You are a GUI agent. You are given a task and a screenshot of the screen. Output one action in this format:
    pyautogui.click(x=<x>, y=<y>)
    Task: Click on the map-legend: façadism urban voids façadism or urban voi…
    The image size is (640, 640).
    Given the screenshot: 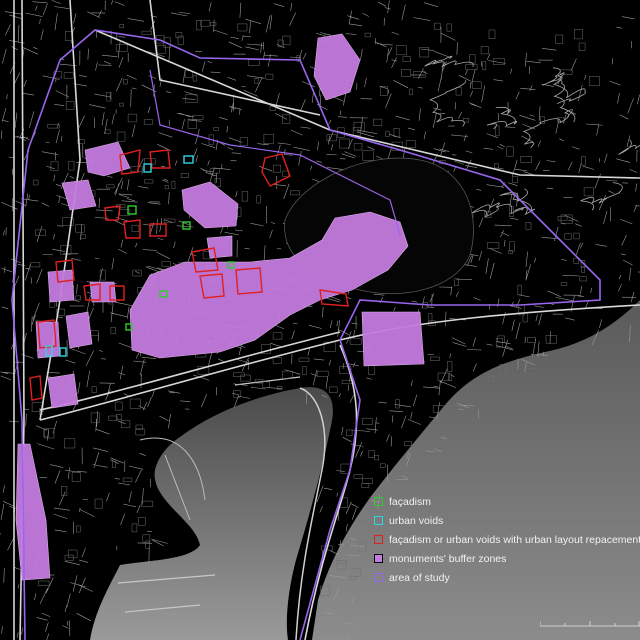 What is the action you would take?
    pyautogui.click(x=507, y=539)
    